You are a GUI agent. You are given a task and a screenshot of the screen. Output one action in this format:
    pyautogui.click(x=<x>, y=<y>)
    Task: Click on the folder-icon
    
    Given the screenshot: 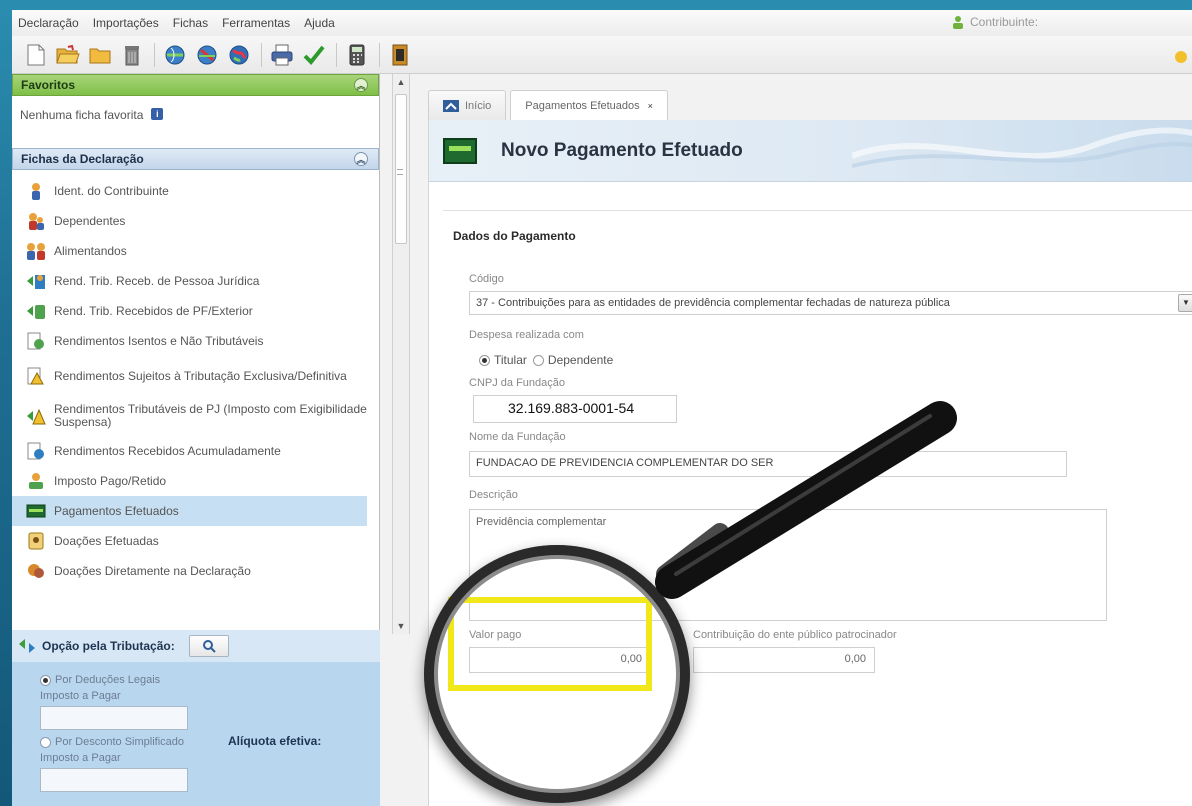 What is the action you would take?
    pyautogui.click(x=100, y=55)
    